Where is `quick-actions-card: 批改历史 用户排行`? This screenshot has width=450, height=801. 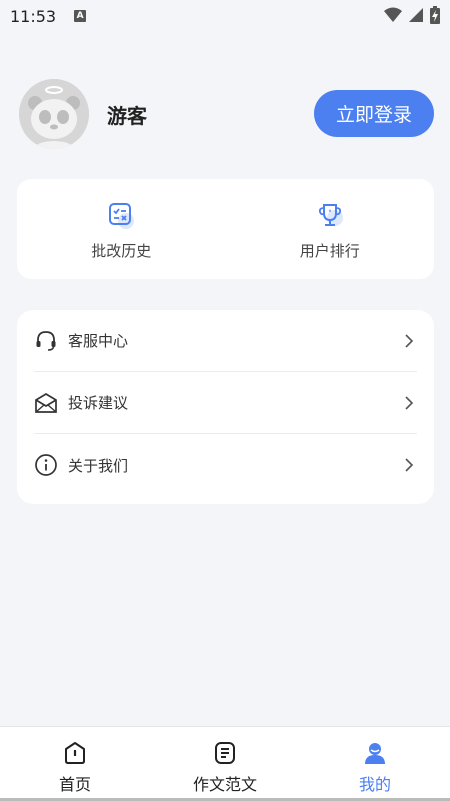 quick-actions-card: 批改历史 用户排行 is located at coordinates (225, 229).